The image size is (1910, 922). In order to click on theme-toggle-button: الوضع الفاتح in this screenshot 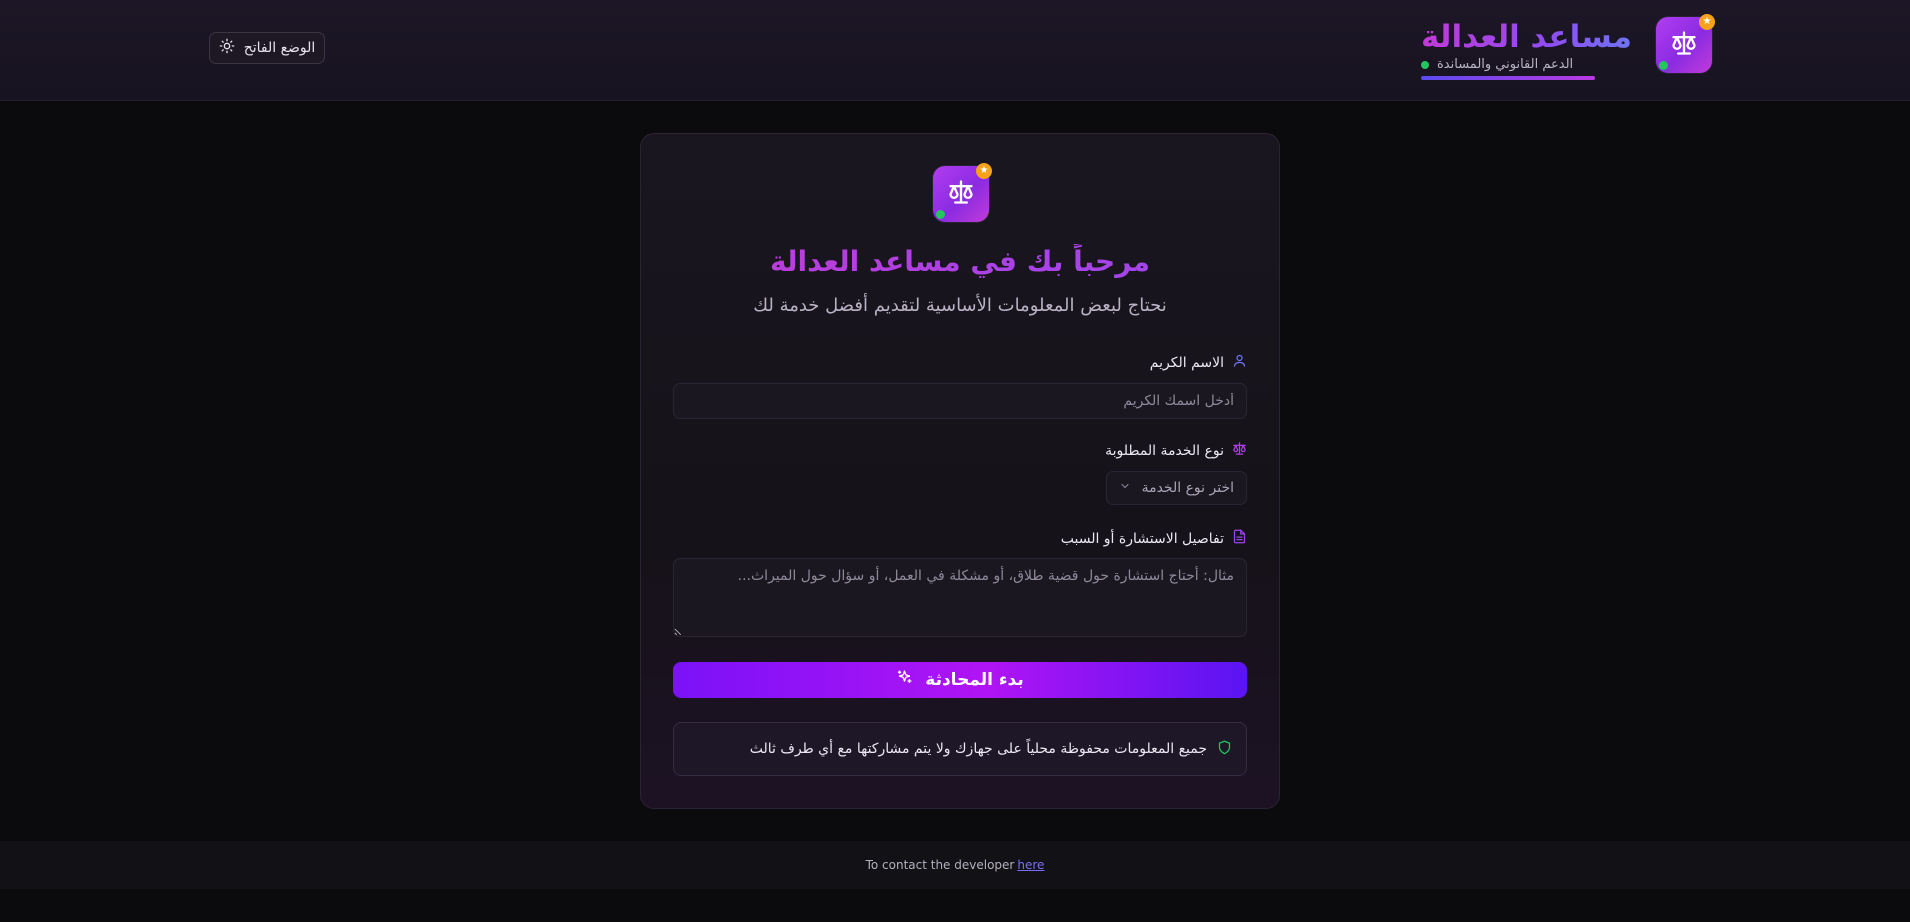, I will do `click(267, 48)`.